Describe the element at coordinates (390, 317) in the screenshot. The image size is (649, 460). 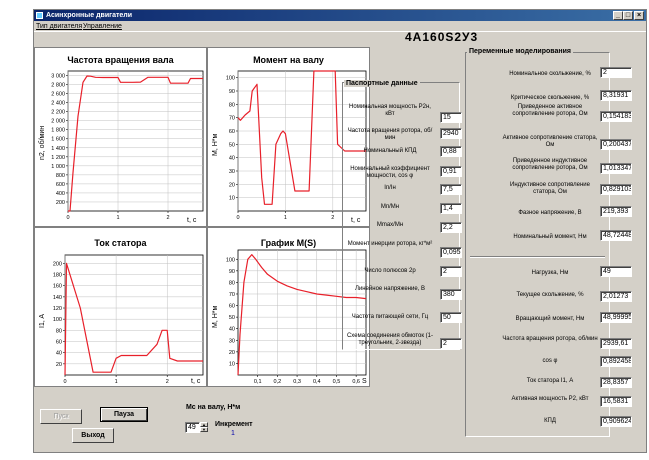
I see `passport-label: Частота питающей сети, Гц` at that location.